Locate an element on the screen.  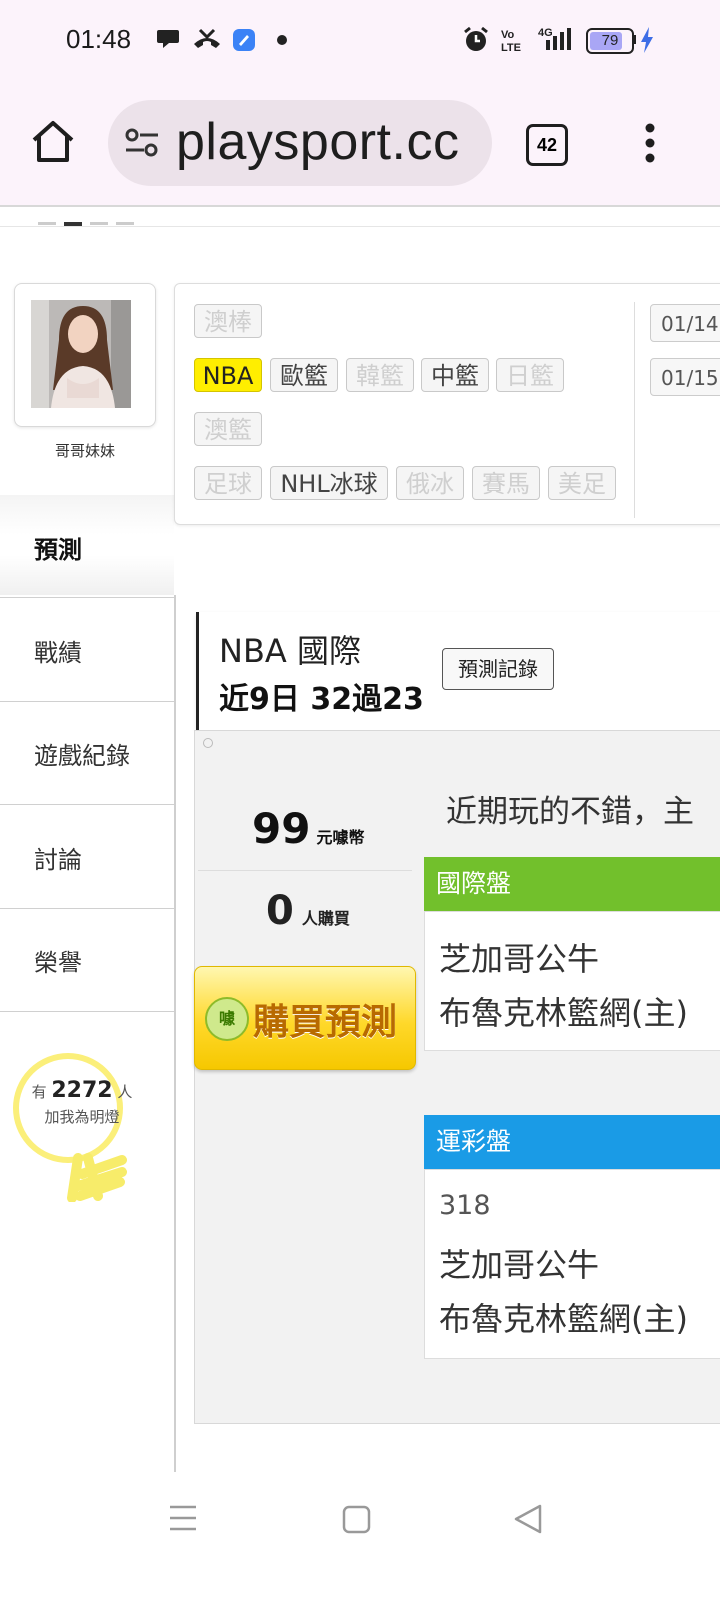
header-divider is located at coordinates (360, 226).